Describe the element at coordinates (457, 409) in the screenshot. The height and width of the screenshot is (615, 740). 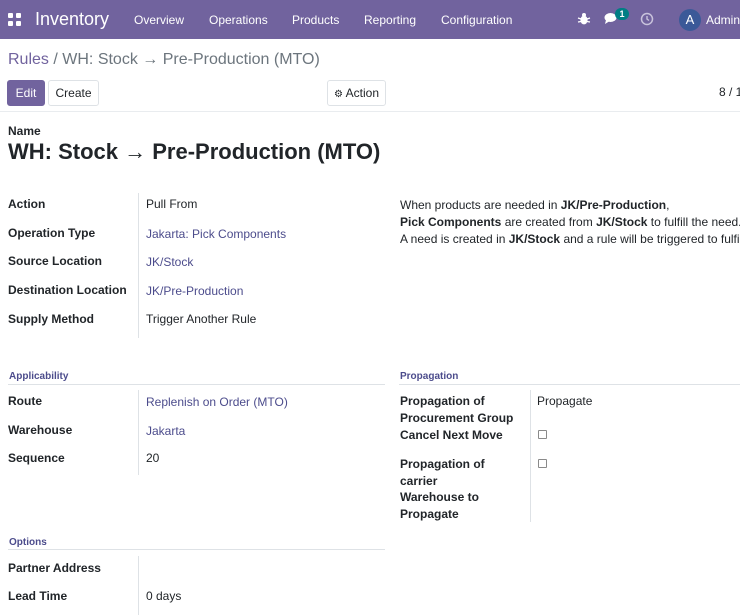
I see `propagation-group-label: Propagation of Procurement Group` at that location.